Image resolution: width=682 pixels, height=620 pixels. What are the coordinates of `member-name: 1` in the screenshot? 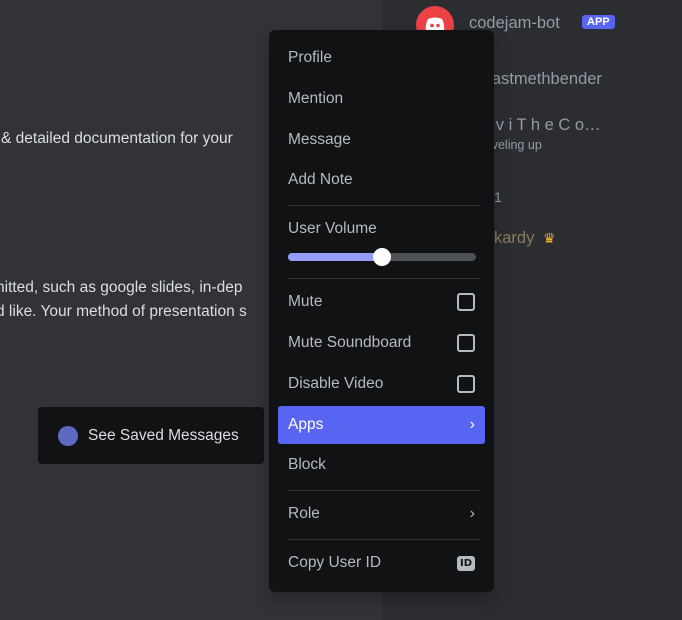 It's located at (498, 197).